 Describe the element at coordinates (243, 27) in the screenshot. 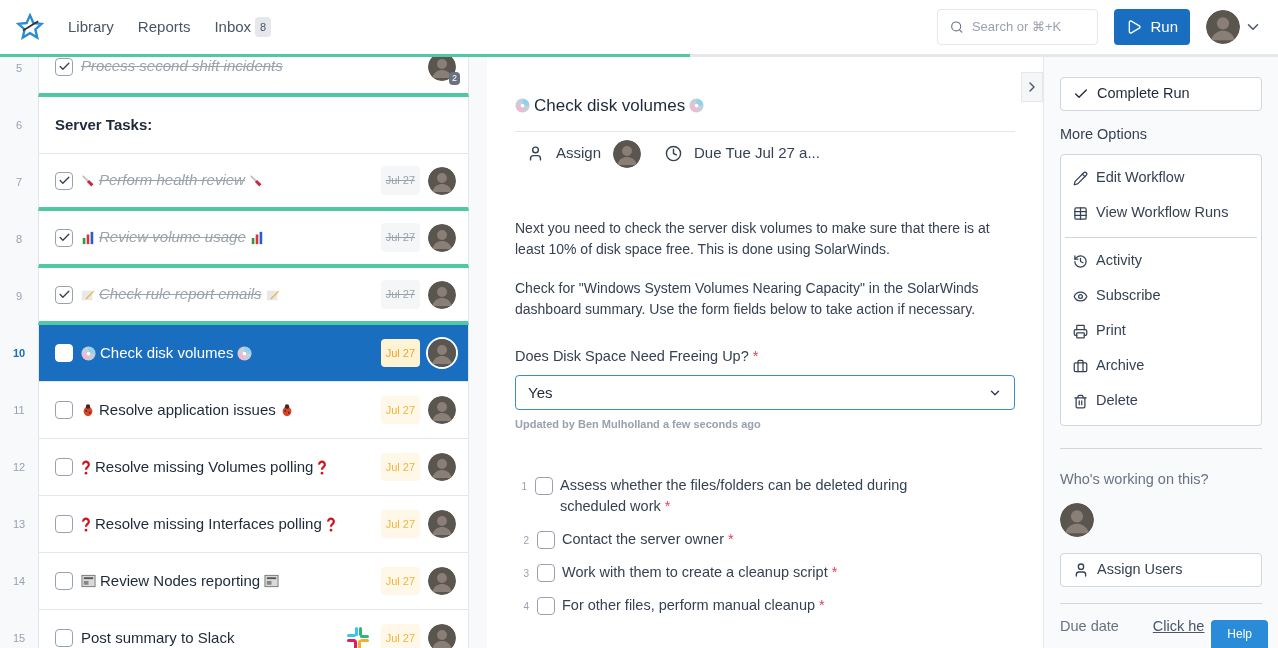

I see `nav-link: Inbox 8` at that location.